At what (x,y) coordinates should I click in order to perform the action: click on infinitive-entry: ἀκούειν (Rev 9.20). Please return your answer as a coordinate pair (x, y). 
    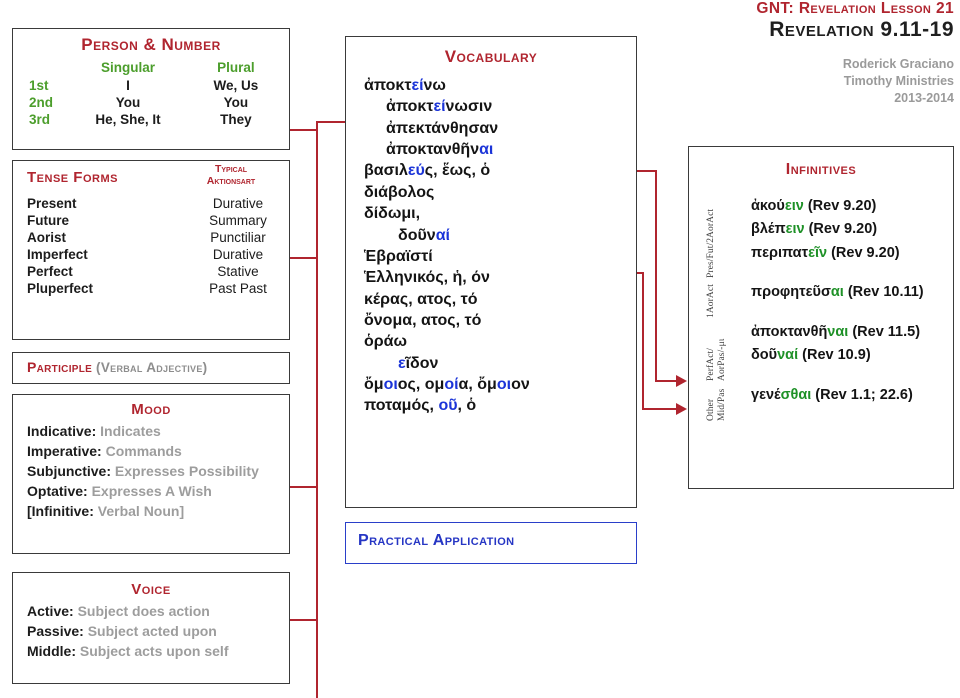
    Looking at the image, I should click on (821, 206).